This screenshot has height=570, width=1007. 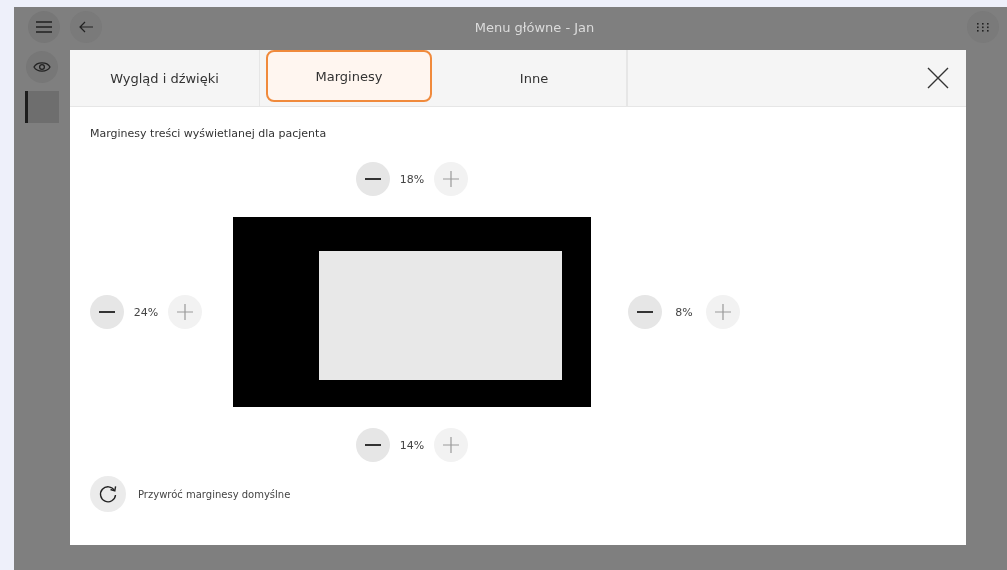 What do you see at coordinates (534, 27) in the screenshot?
I see `window-title: Menu główne - Jan` at bounding box center [534, 27].